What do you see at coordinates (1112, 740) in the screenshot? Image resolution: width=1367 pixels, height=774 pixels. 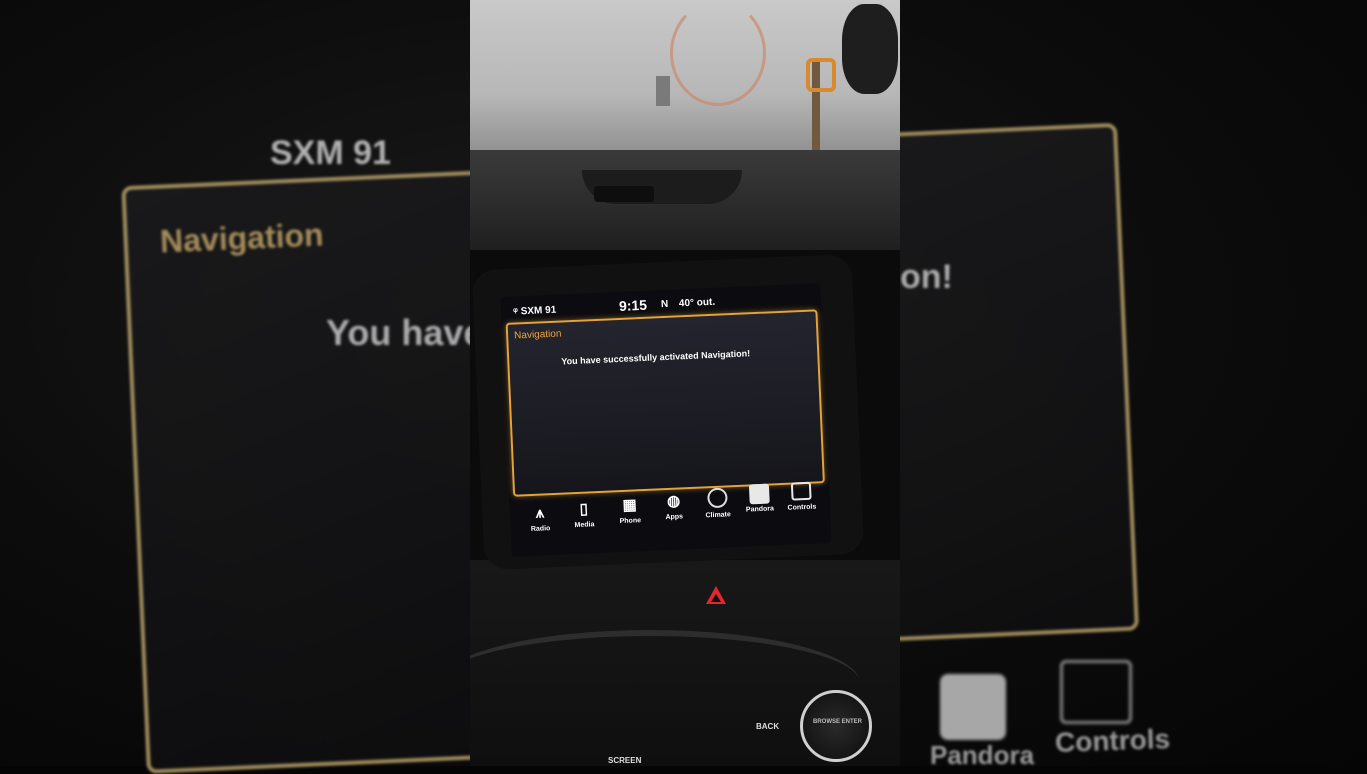 I see `background-controls-label: Controls` at bounding box center [1112, 740].